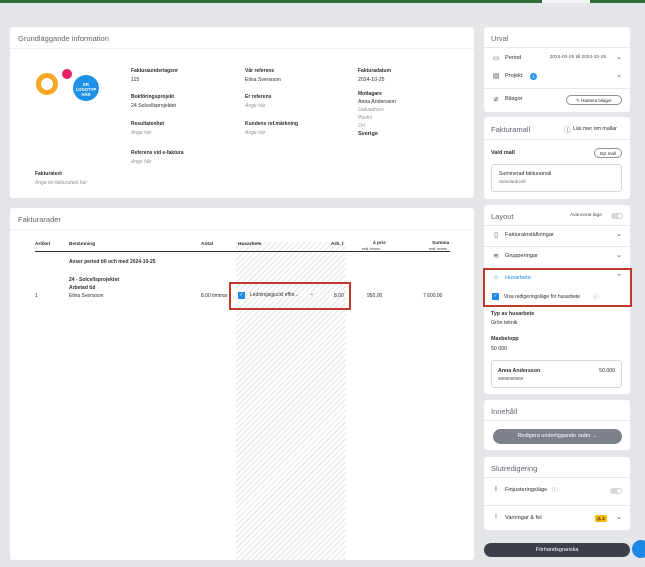 This screenshot has height=567, width=645. What do you see at coordinates (371, 80) in the screenshot?
I see `invoice-date-value: 2024-10-25` at bounding box center [371, 80].